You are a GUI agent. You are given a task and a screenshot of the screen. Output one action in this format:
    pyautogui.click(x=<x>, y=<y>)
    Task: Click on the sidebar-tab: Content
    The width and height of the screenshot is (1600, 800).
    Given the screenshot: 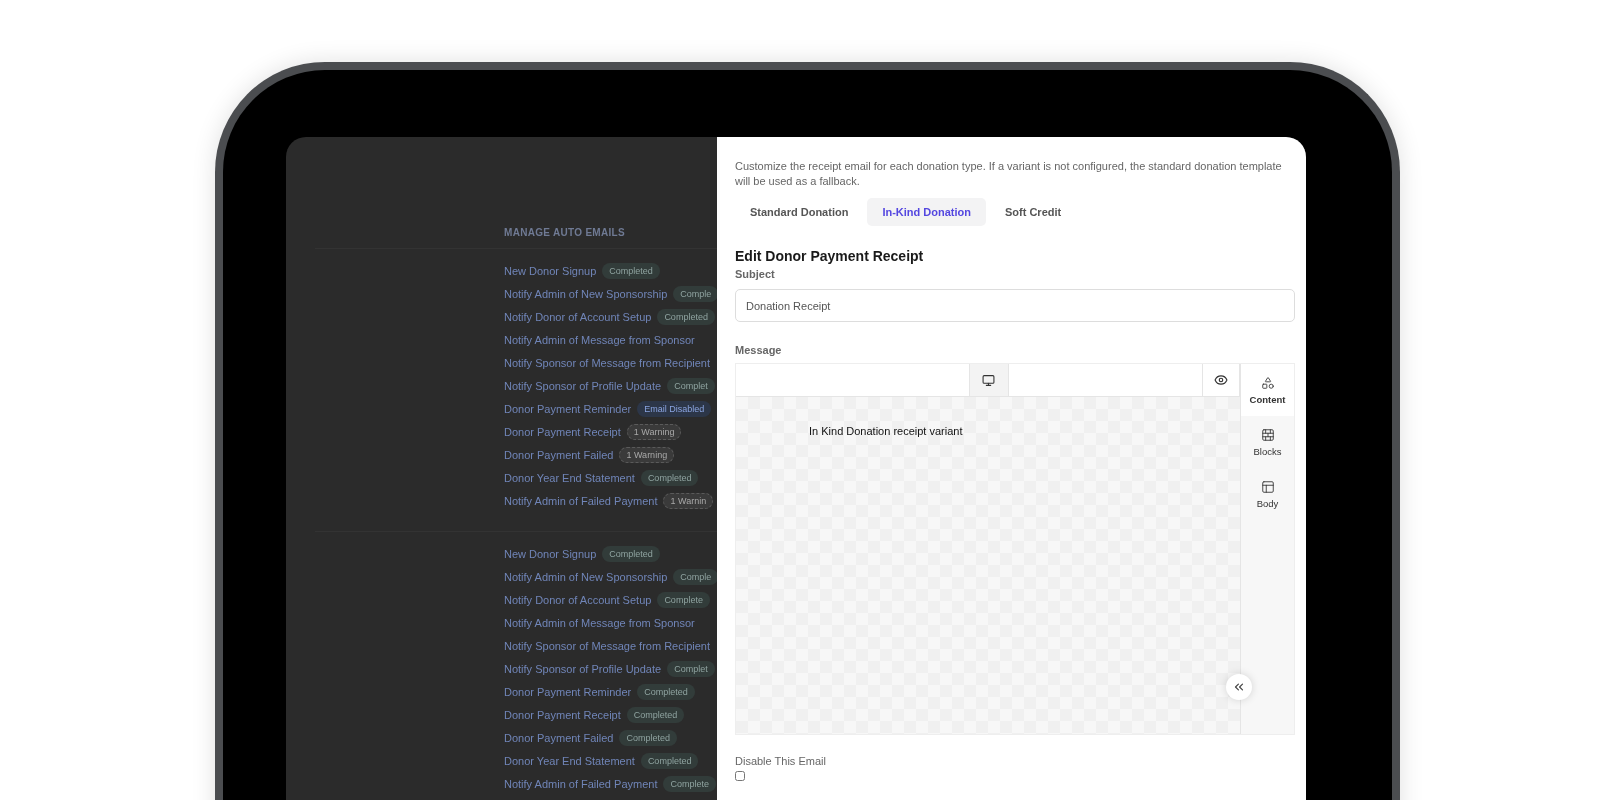 What is the action you would take?
    pyautogui.click(x=1267, y=390)
    